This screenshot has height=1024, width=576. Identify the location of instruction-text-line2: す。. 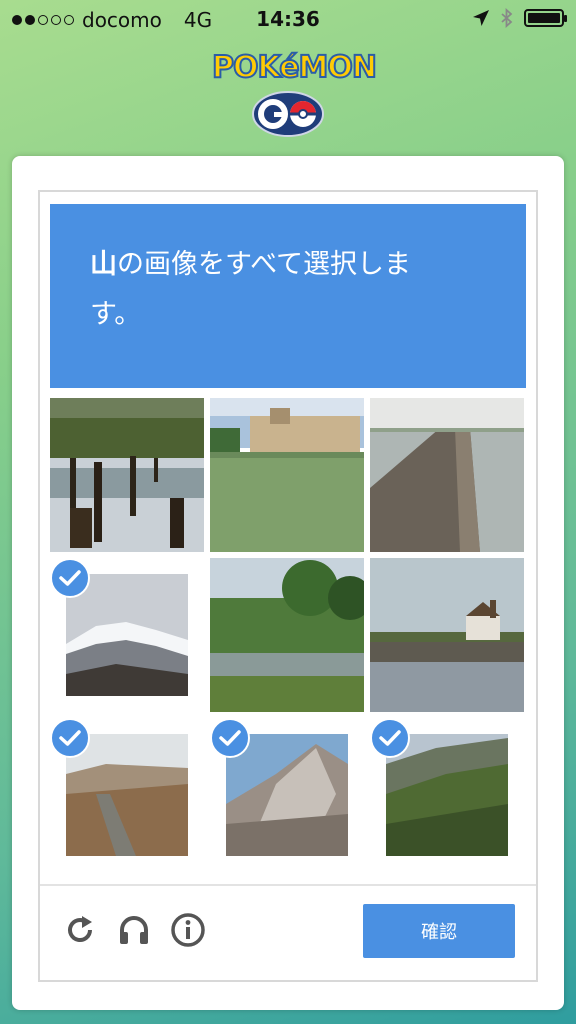
(116, 314).